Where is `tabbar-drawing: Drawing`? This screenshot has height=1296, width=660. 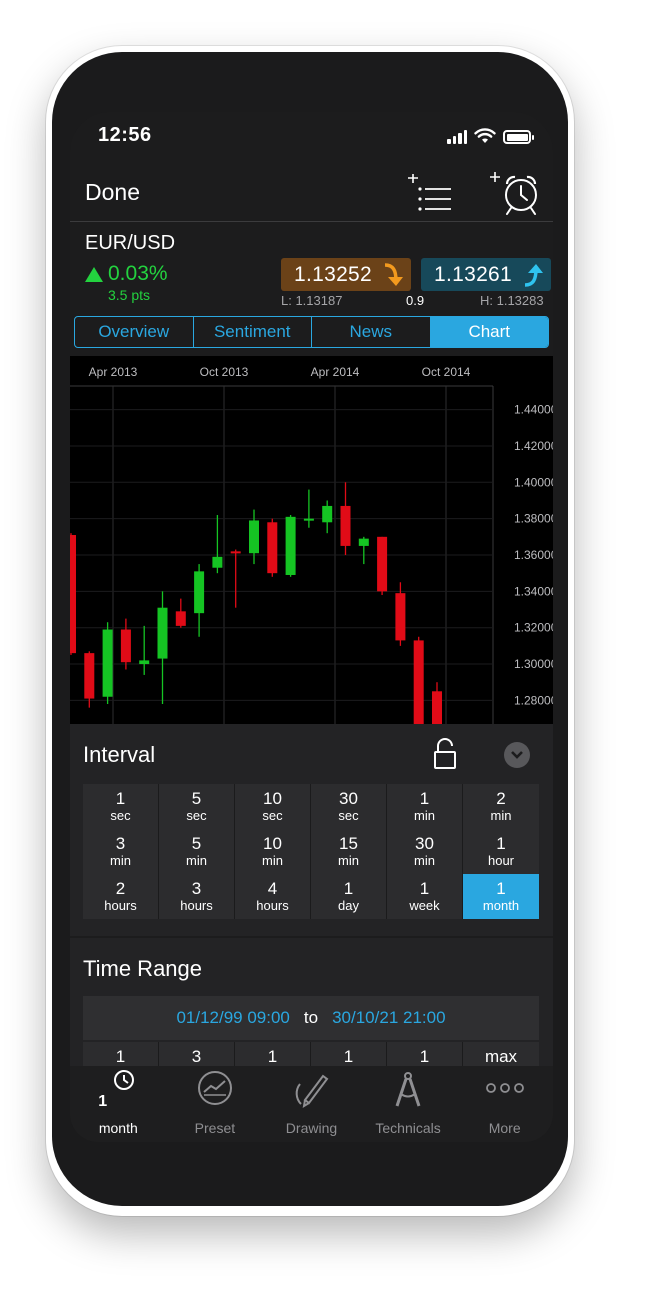
tabbar-drawing: Drawing is located at coordinates (311, 1104).